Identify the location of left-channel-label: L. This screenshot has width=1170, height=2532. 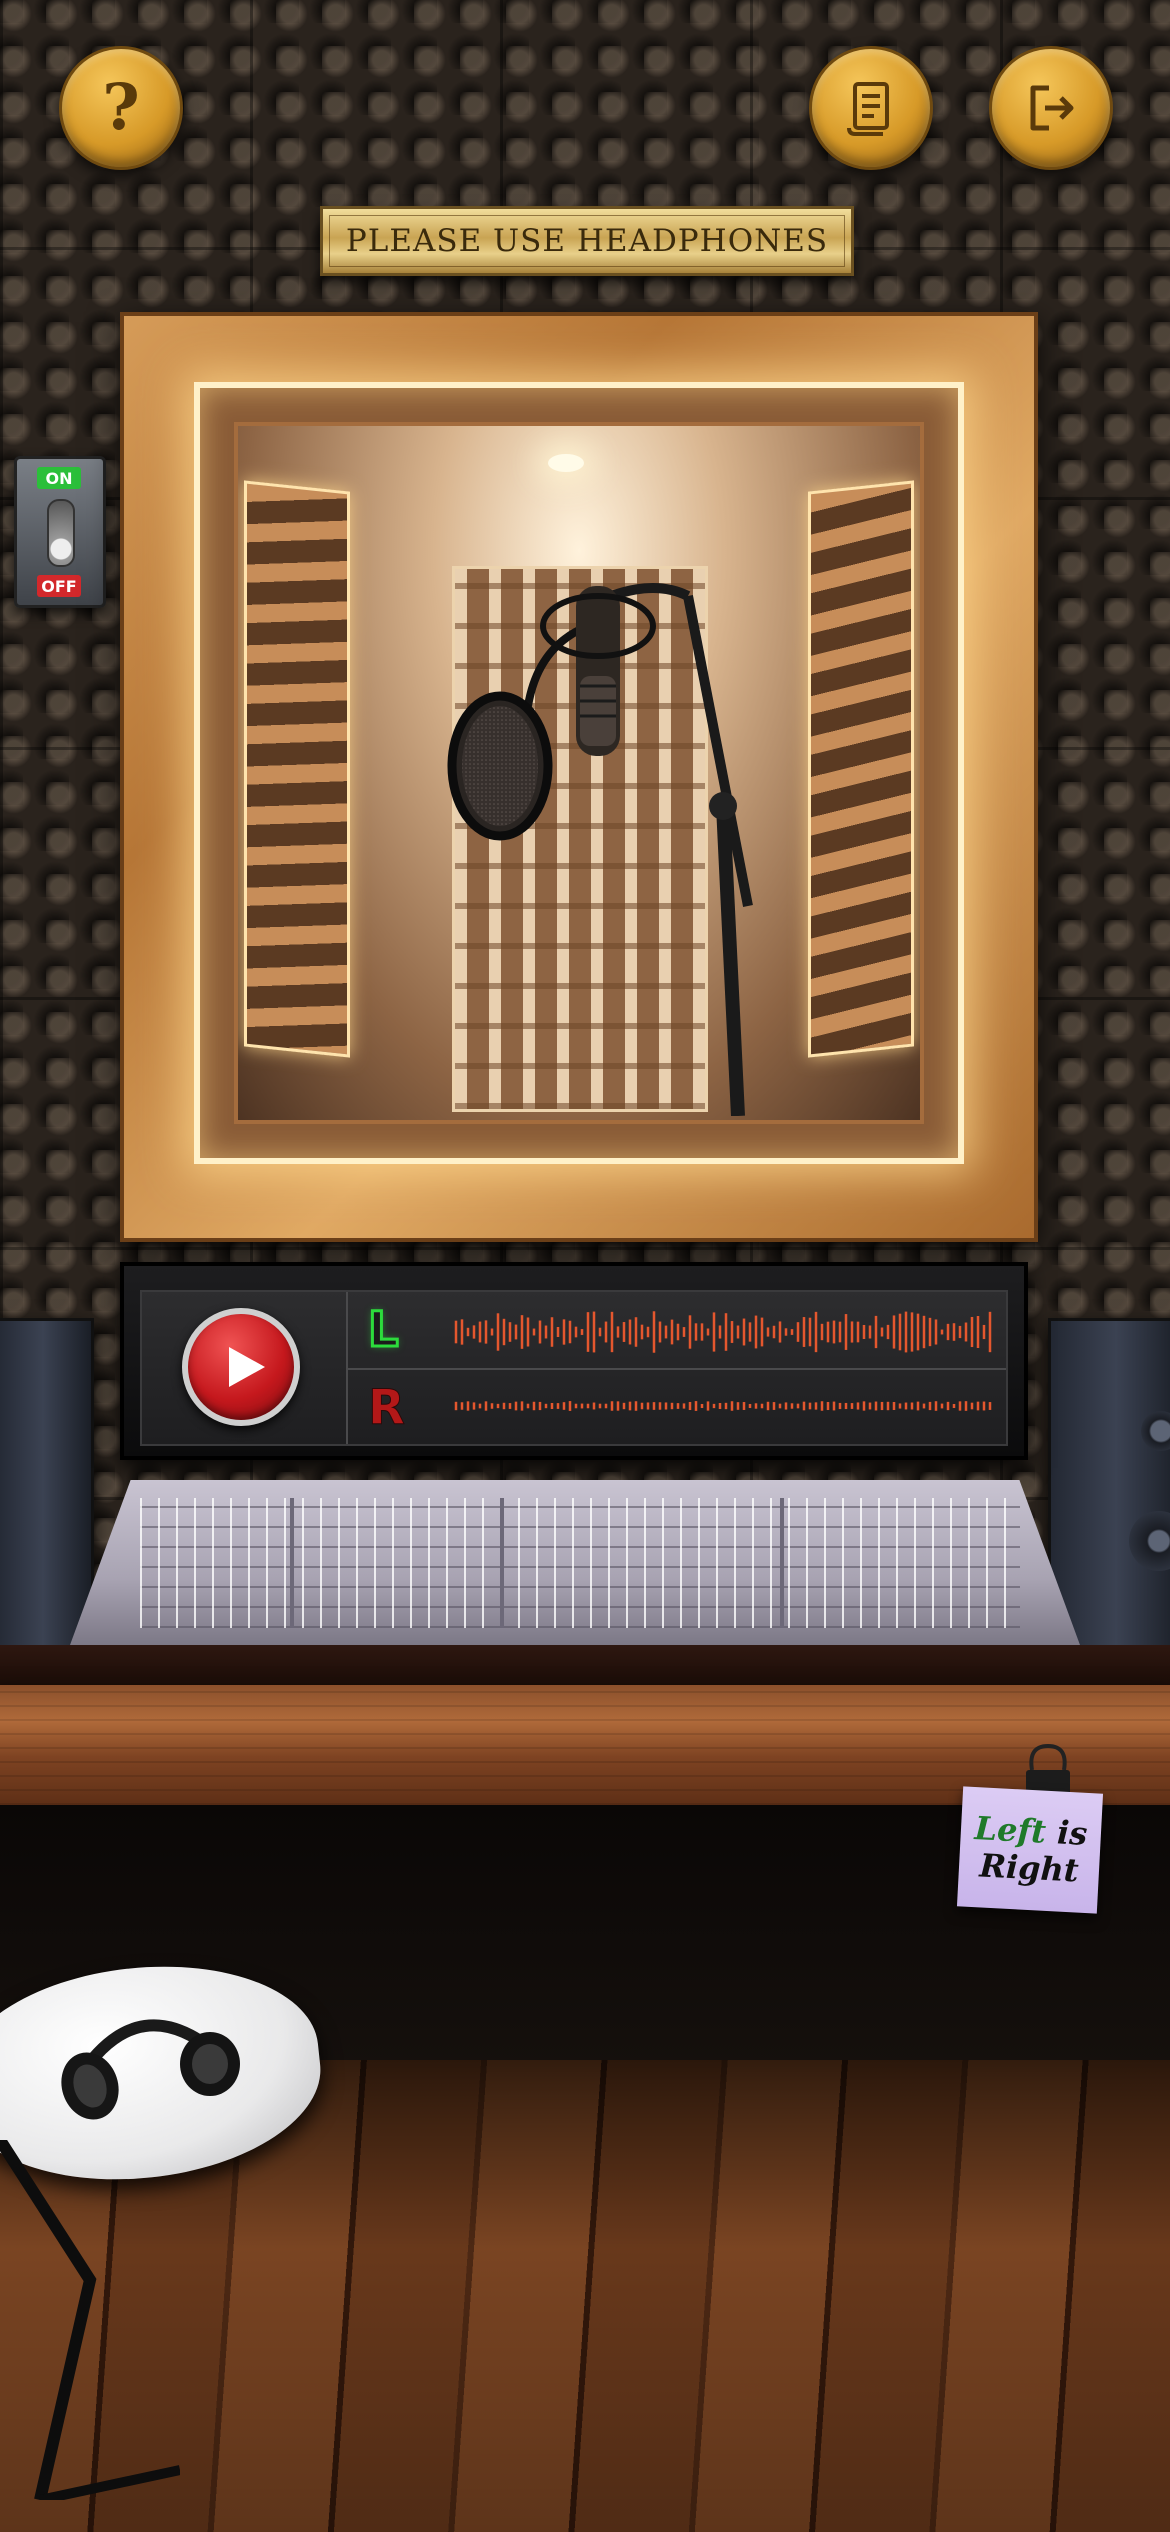
(384, 1330).